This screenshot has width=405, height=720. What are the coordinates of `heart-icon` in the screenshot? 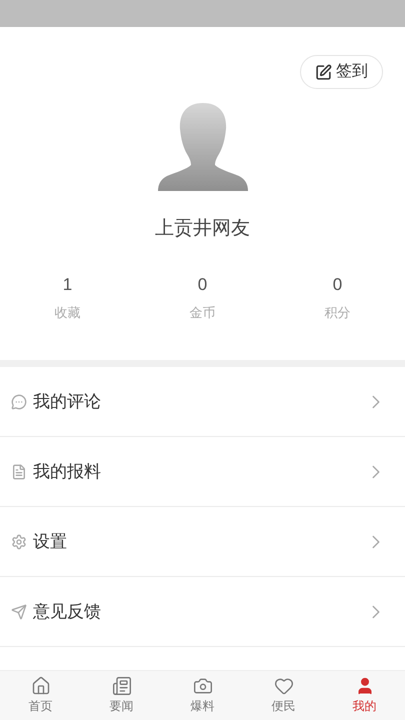 It's located at (284, 686).